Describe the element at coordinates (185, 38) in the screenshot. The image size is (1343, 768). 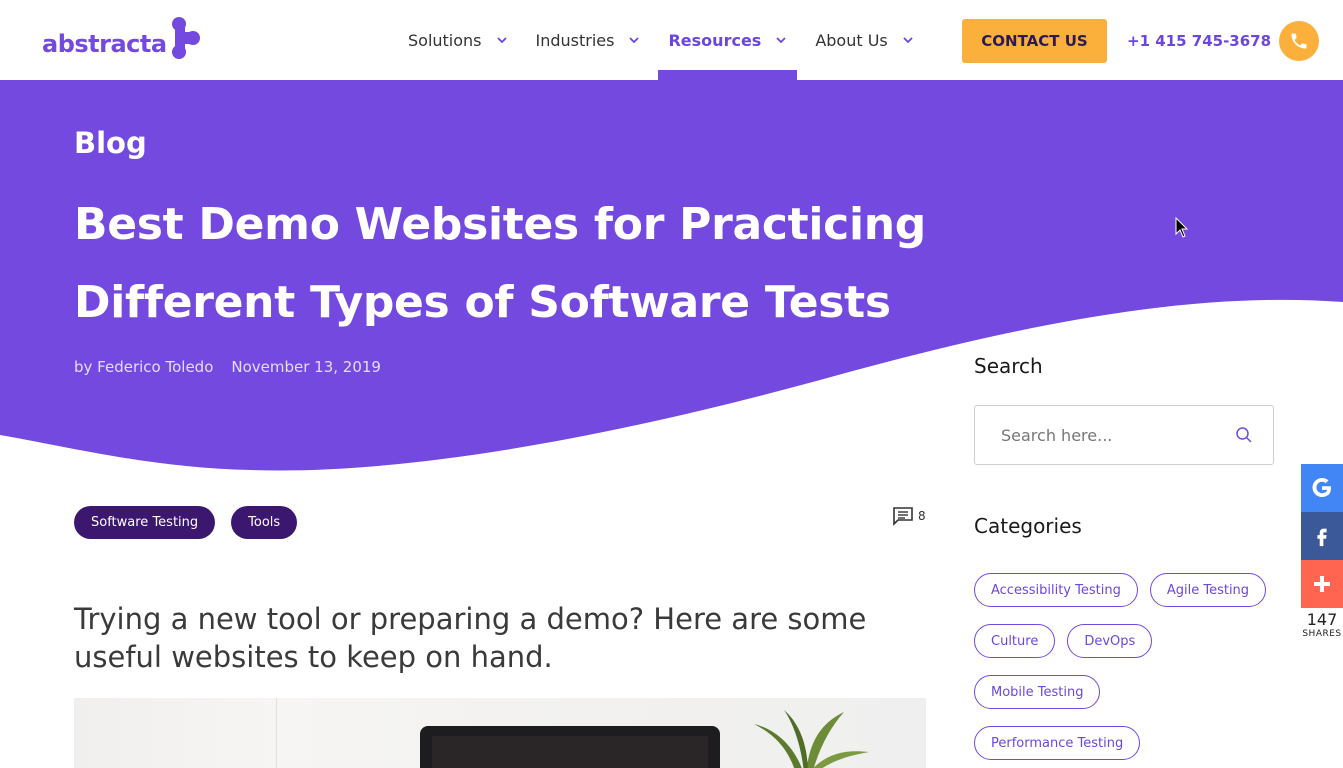
I see `logo-mark-icon` at that location.